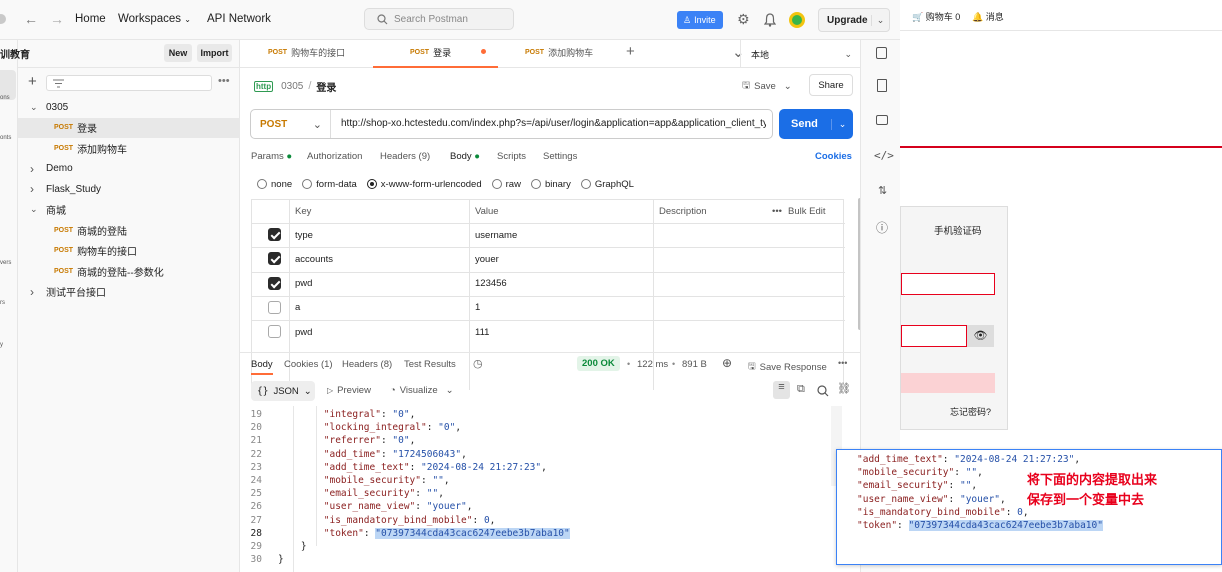 This screenshot has height=572, width=1222. Describe the element at coordinates (465, 156) in the screenshot. I see `subtab-body: Body ●` at that location.